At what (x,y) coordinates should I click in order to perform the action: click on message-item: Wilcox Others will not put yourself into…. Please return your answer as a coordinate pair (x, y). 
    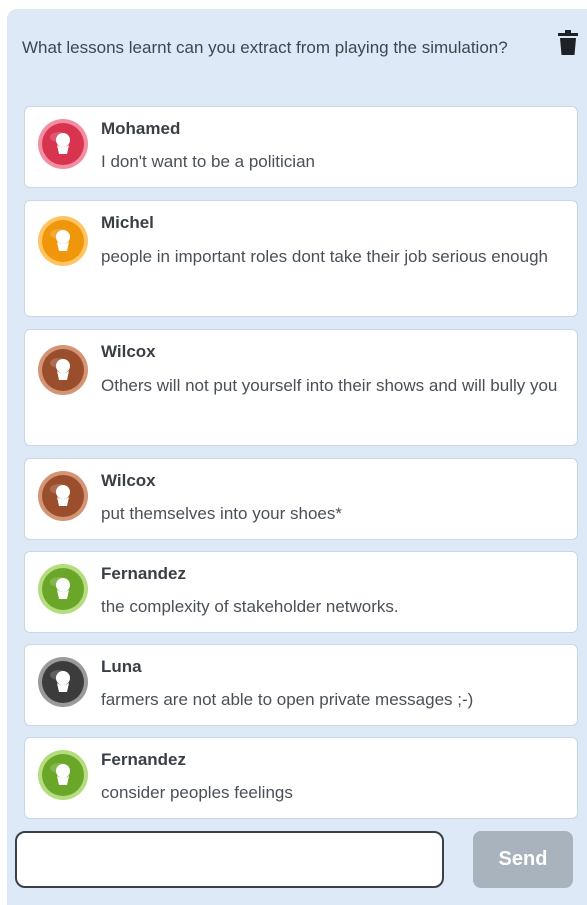
    Looking at the image, I should click on (301, 387).